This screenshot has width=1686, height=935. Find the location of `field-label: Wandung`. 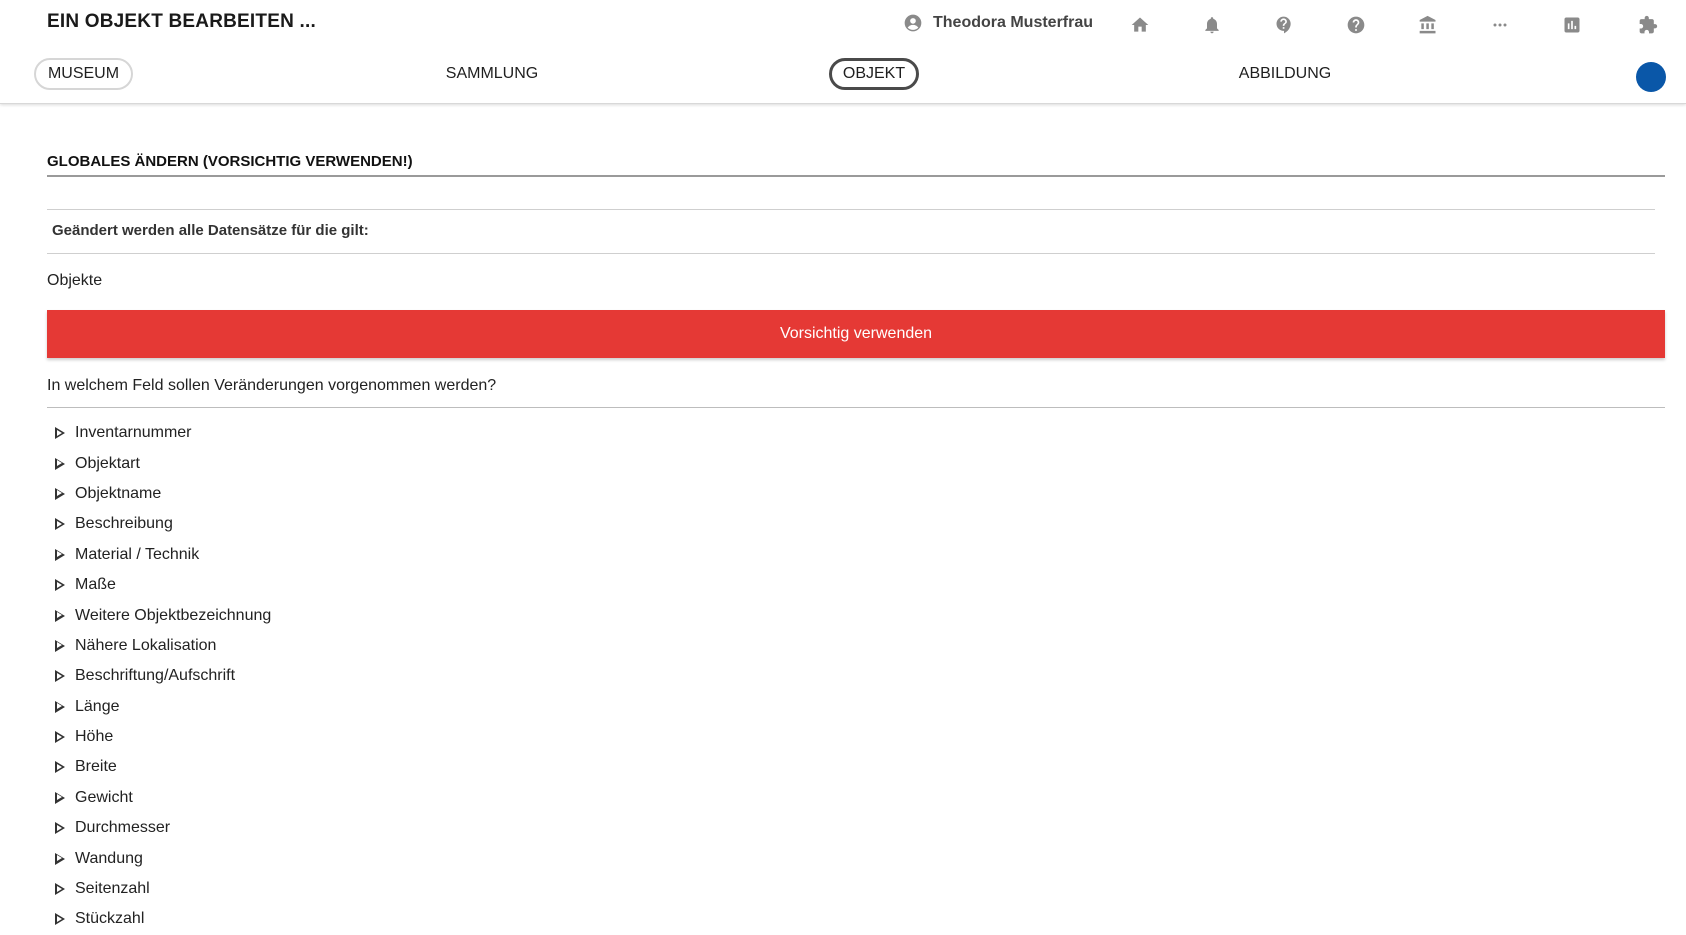

field-label: Wandung is located at coordinates (109, 858).